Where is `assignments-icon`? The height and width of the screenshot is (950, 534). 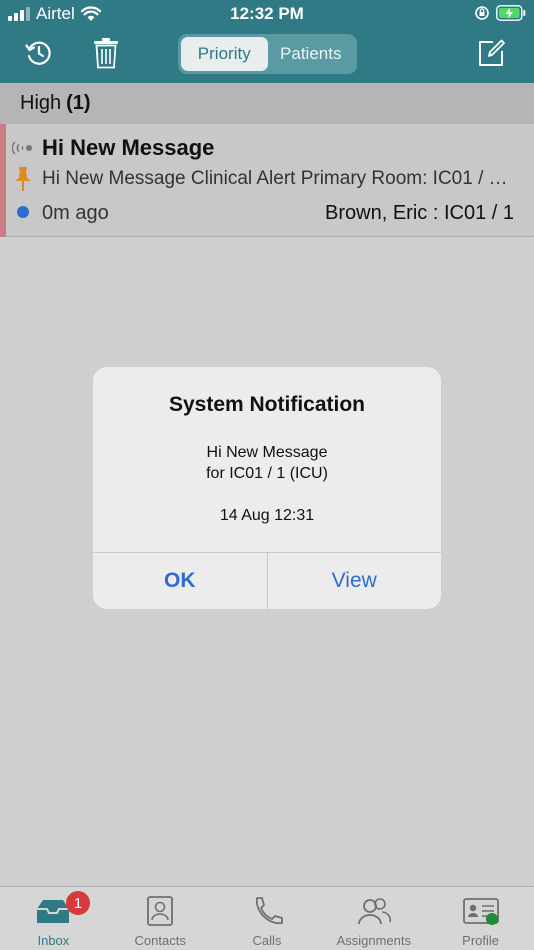
assignments-icon is located at coordinates (374, 911).